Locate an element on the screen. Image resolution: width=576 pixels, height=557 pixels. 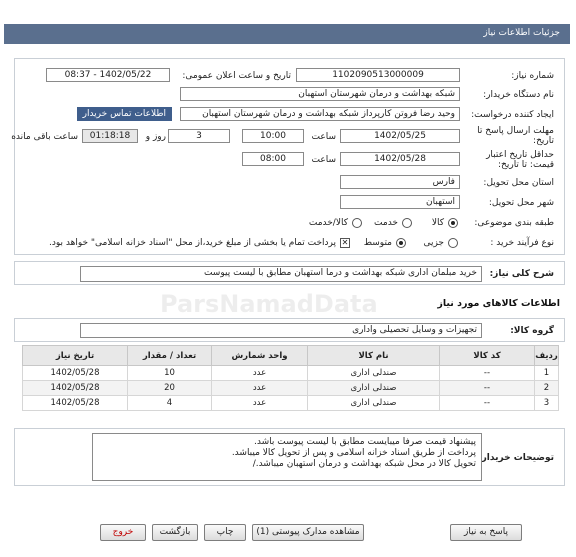
province-label: استان محل تحویل: is located at coordinates (518, 183).